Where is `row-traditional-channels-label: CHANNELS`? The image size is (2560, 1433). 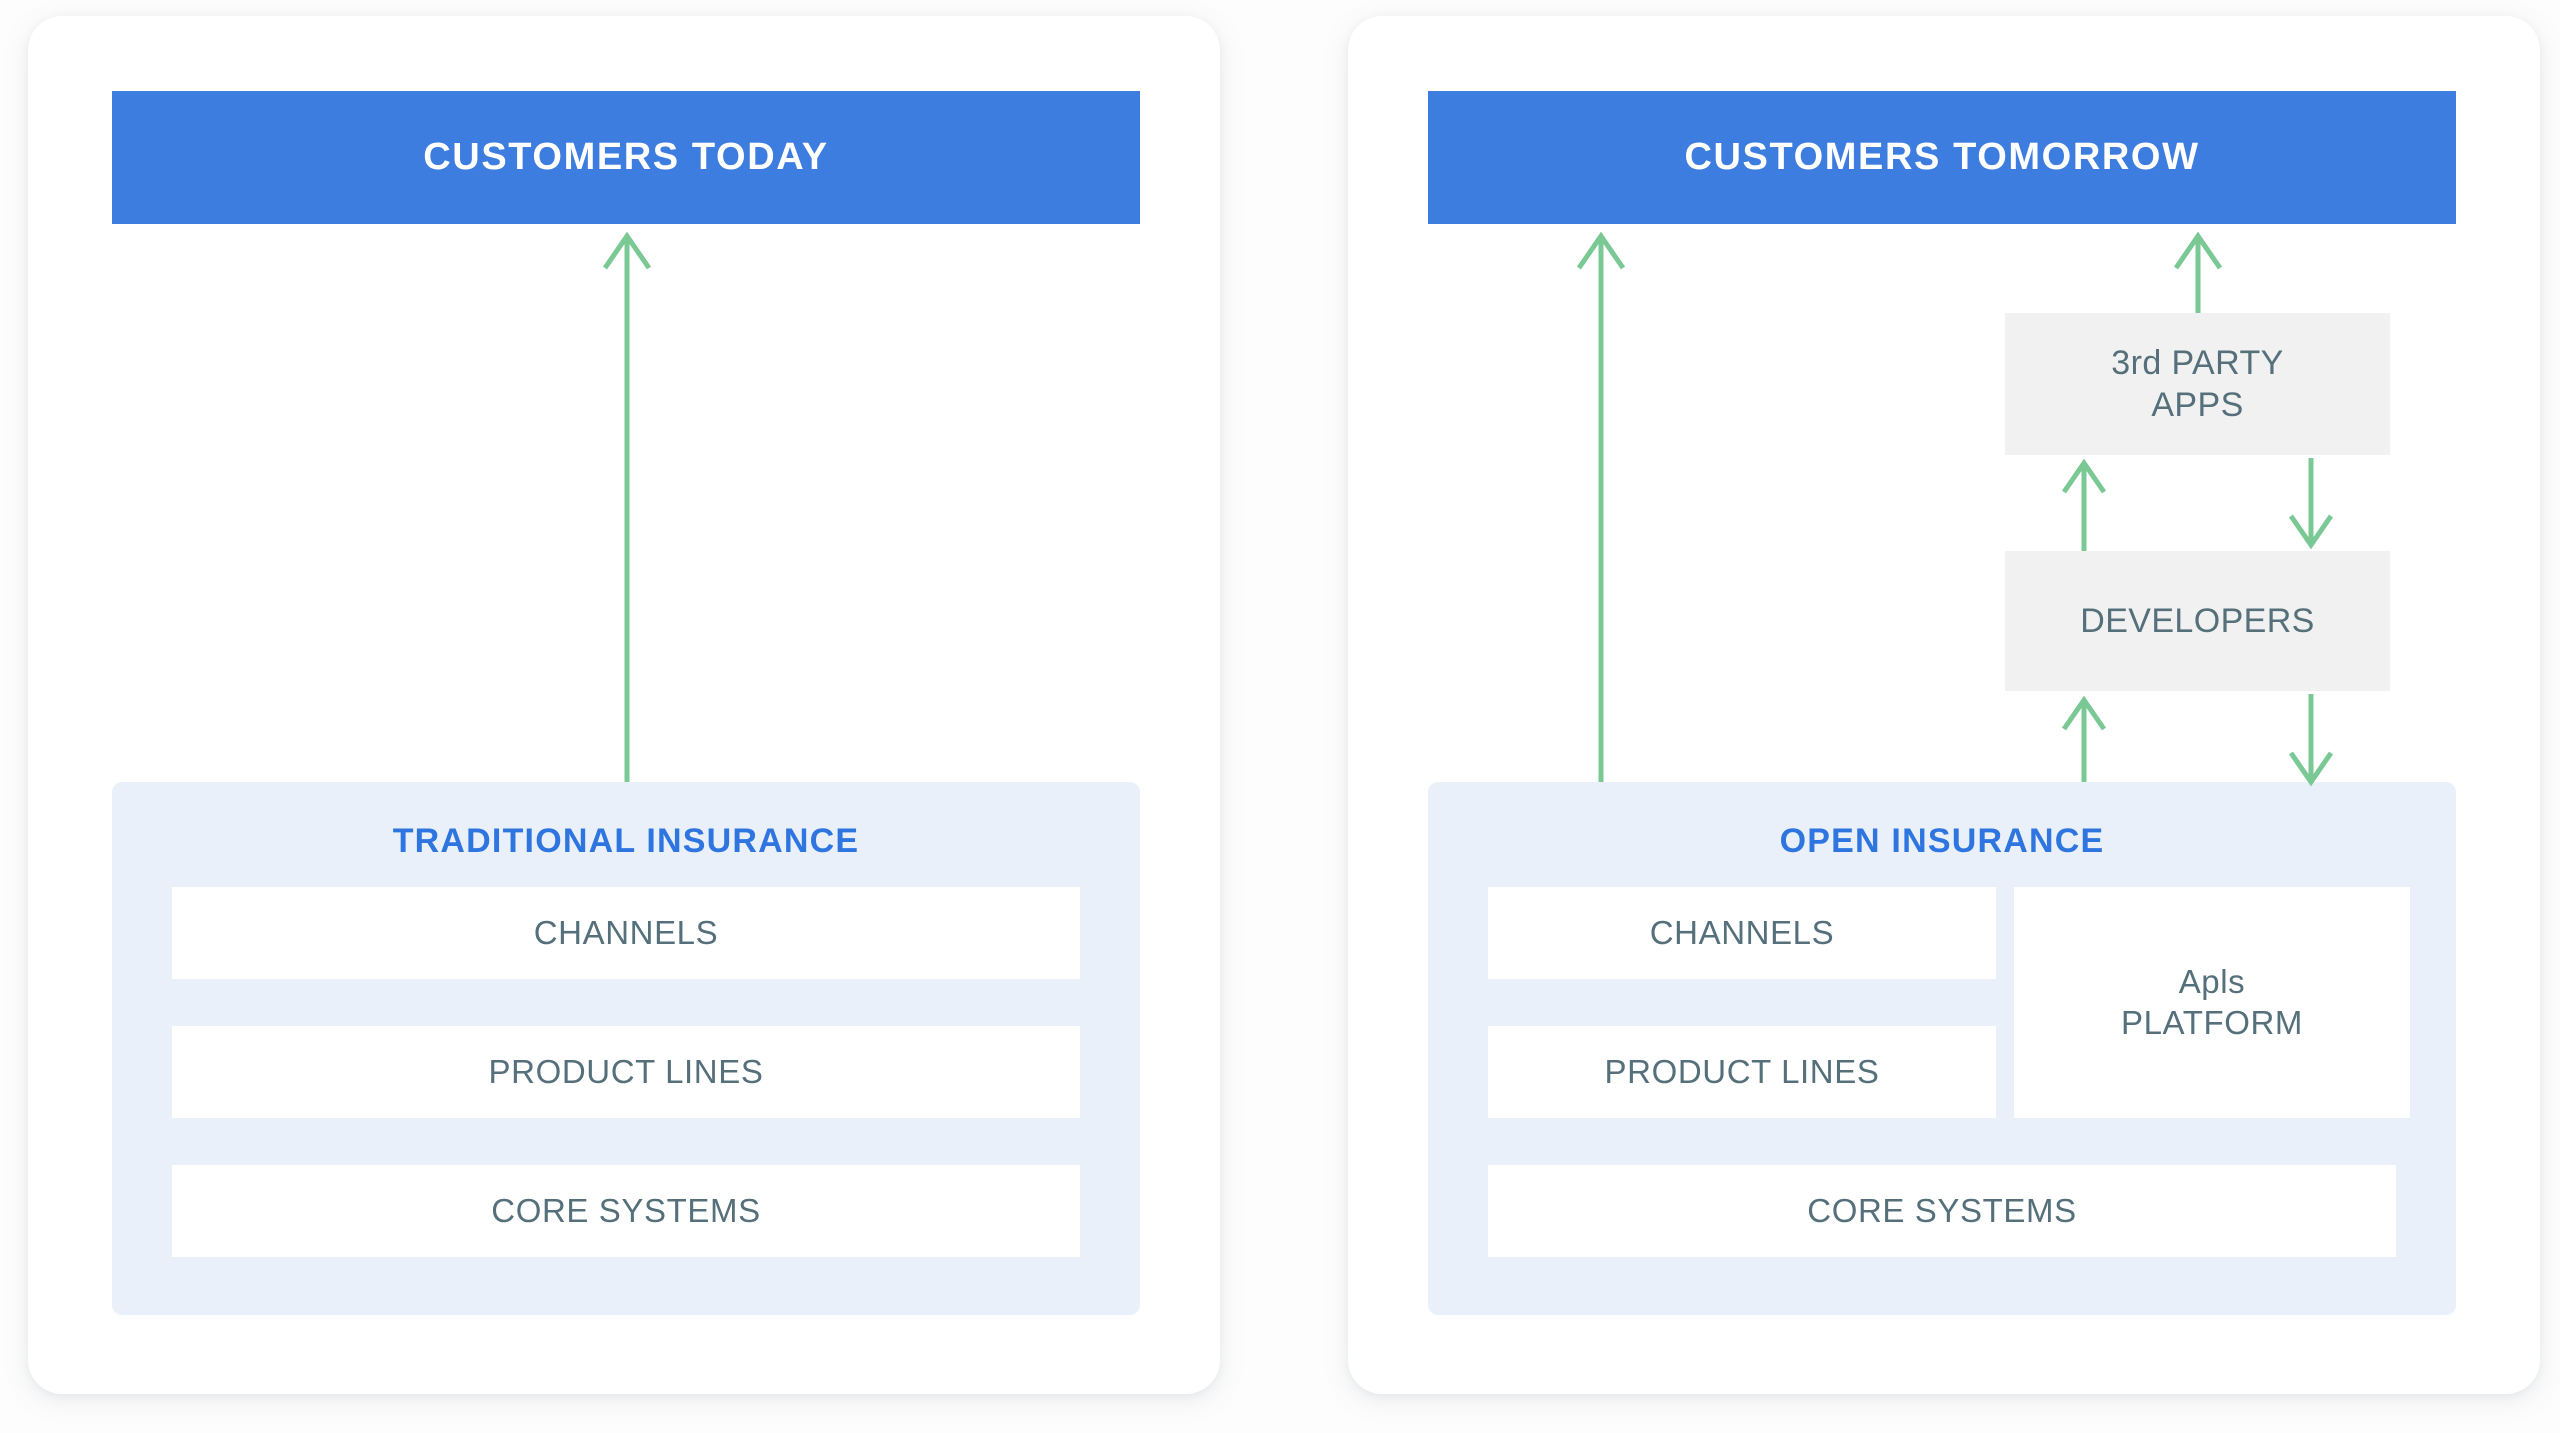 row-traditional-channels-label: CHANNELS is located at coordinates (626, 932).